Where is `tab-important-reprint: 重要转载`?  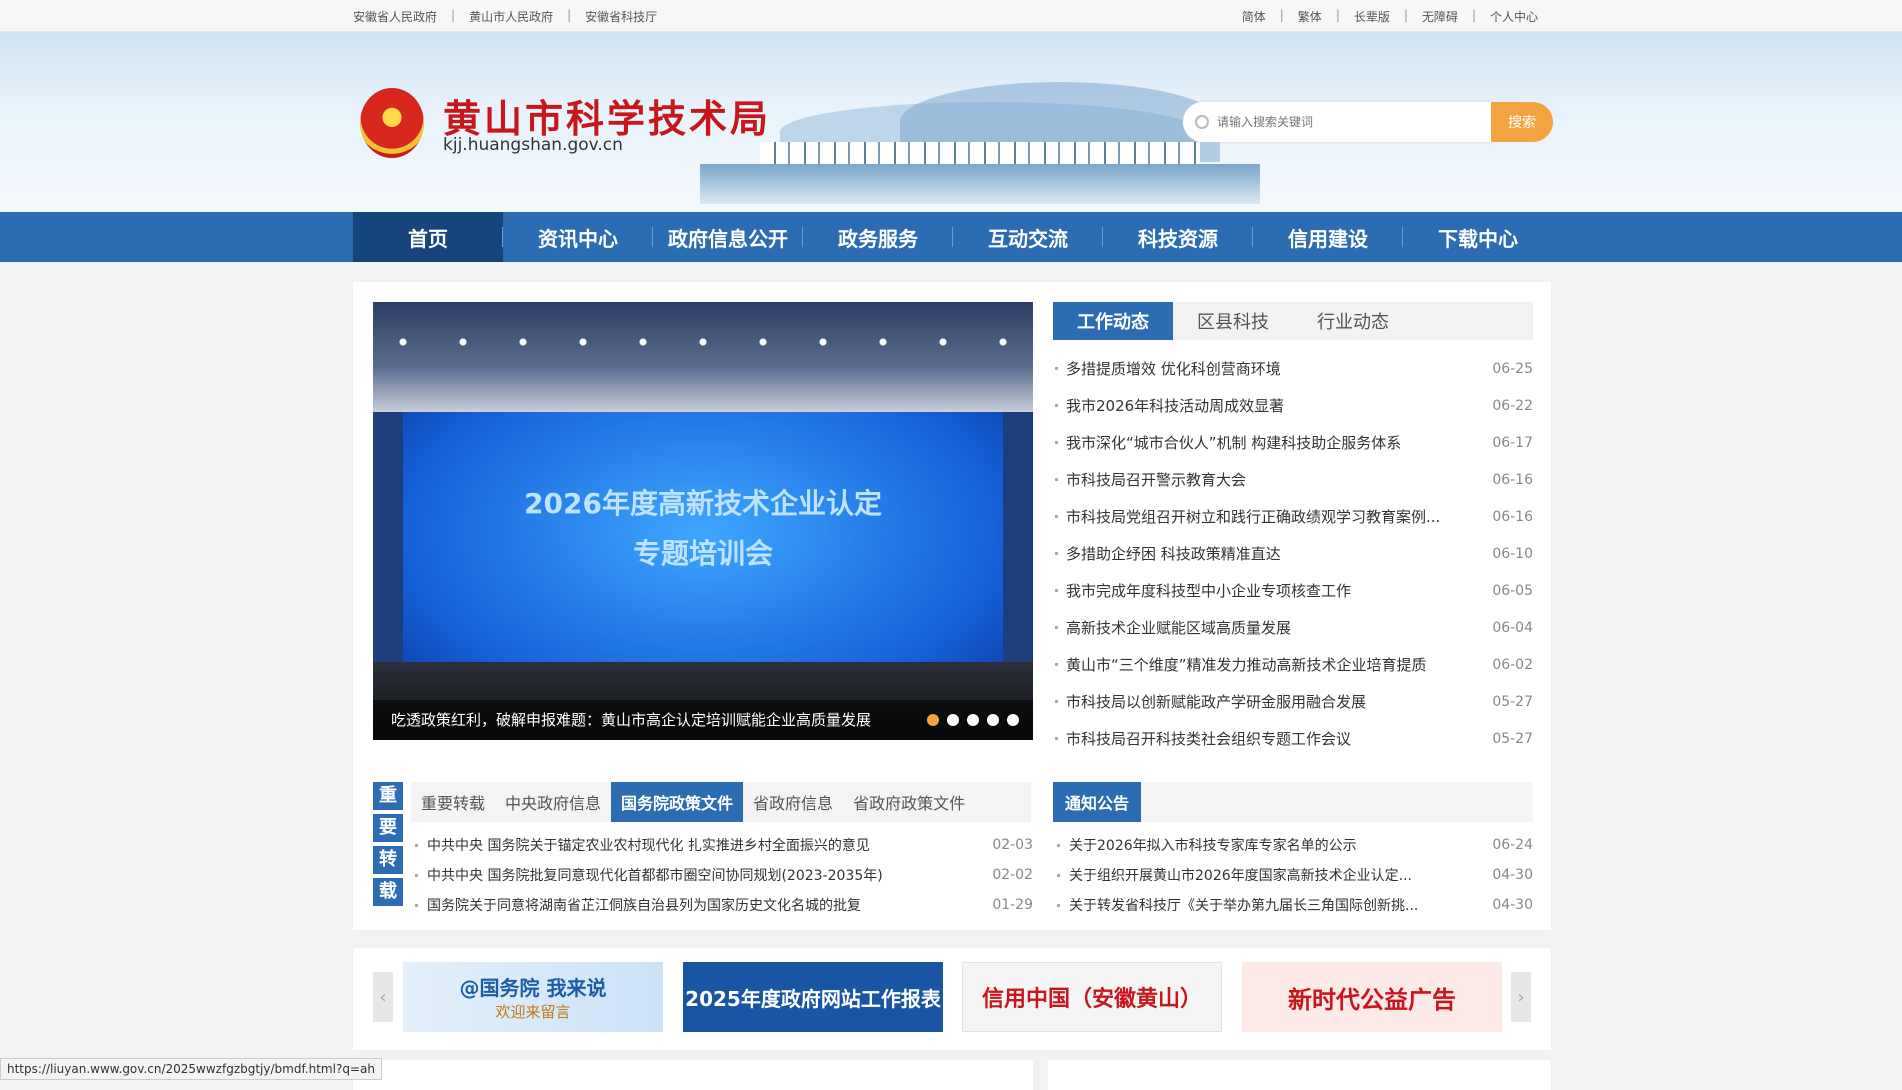
tab-important-reprint: 重要转载 is located at coordinates (453, 802).